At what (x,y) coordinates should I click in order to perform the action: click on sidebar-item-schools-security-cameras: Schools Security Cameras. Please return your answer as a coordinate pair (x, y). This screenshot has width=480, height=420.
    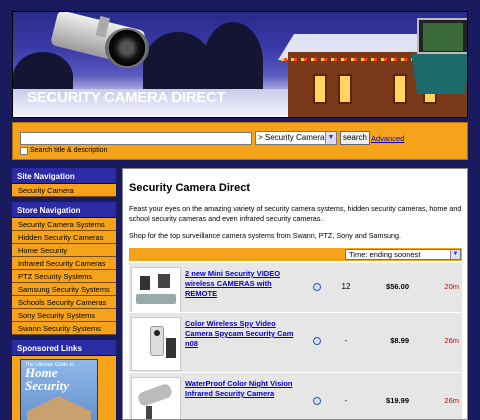
    Looking at the image, I should click on (64, 302).